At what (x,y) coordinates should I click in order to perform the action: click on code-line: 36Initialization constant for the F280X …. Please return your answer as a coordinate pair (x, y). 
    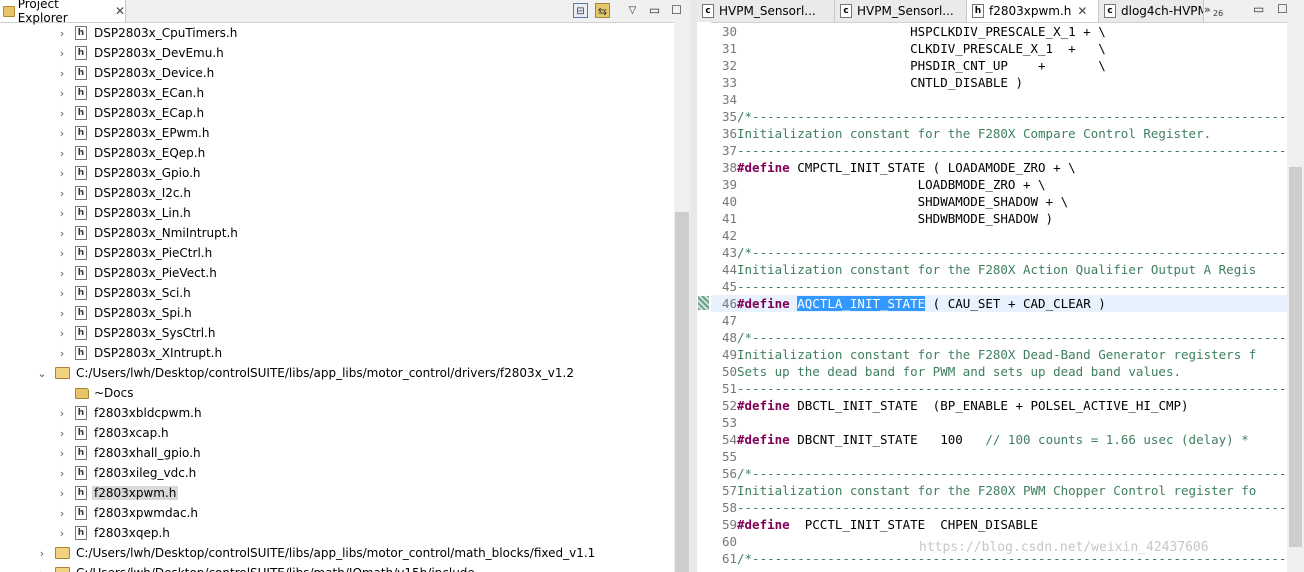
    Looking at the image, I should click on (999, 133).